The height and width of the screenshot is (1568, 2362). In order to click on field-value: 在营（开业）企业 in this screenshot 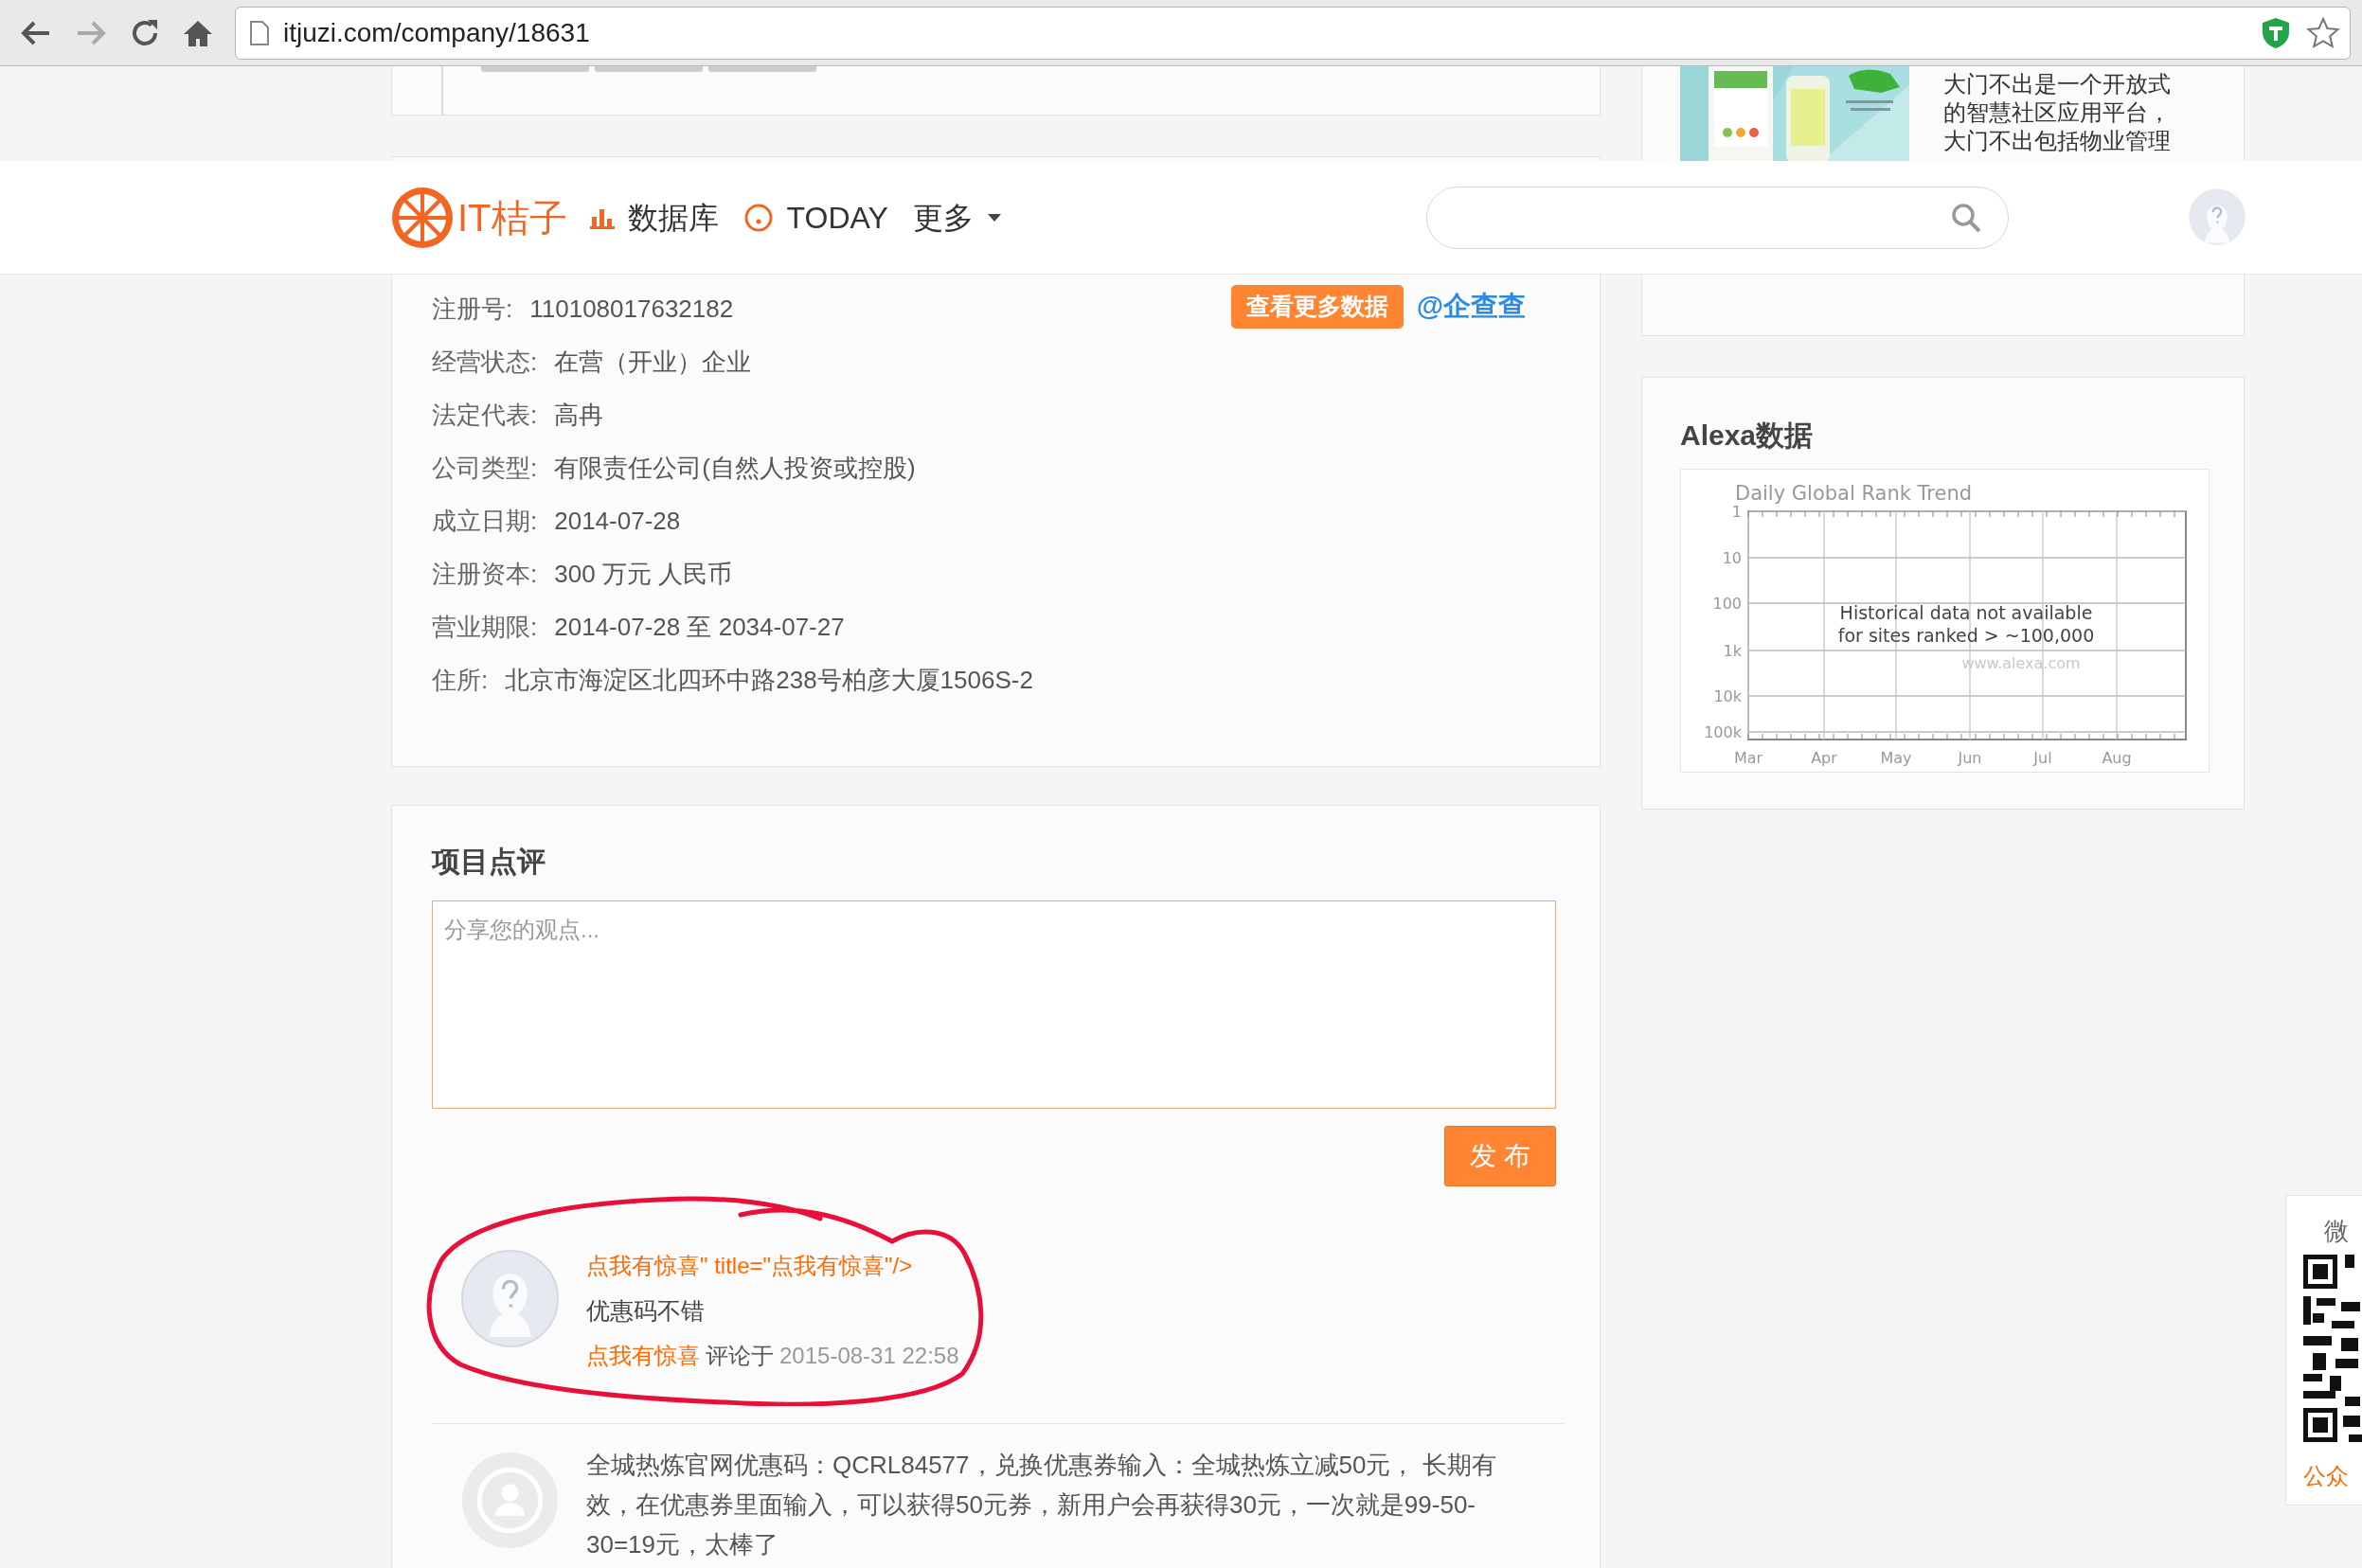, I will do `click(653, 362)`.